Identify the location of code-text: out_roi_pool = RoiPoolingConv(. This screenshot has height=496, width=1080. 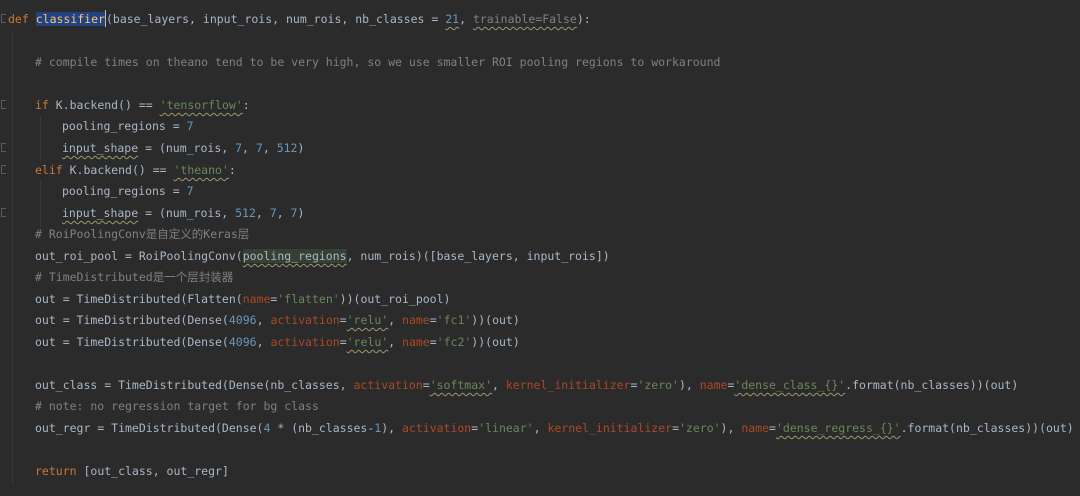
(139, 256).